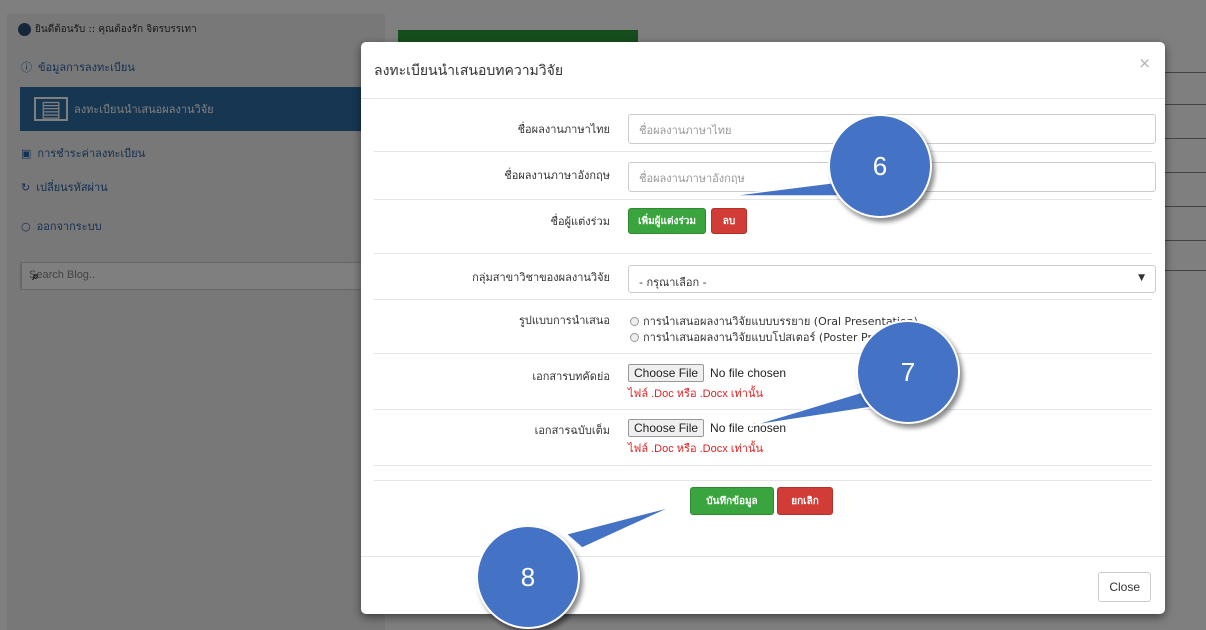 The width and height of the screenshot is (1206, 630). What do you see at coordinates (469, 70) in the screenshot?
I see `modal-title: ลงทะเบียนนำเสนอบทความวิจัย` at bounding box center [469, 70].